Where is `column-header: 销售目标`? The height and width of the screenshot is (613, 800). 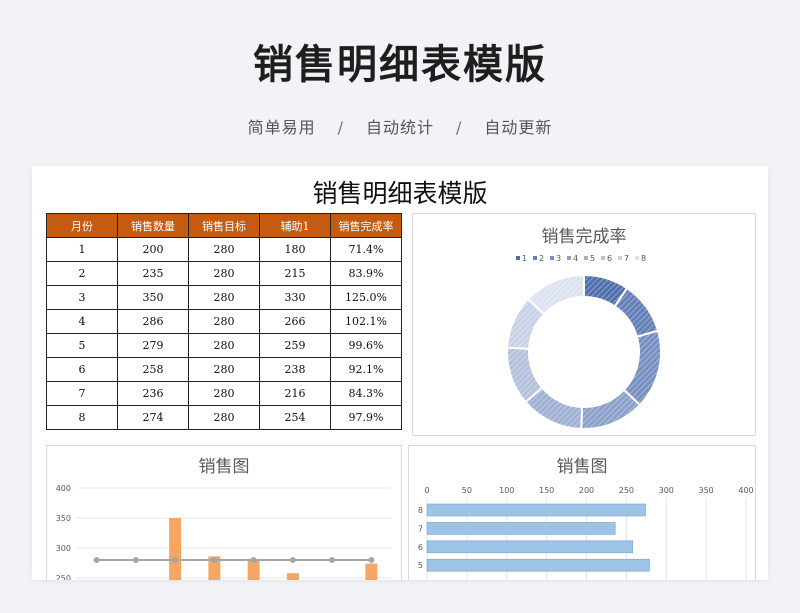
column-header: 销售目标 is located at coordinates (224, 225).